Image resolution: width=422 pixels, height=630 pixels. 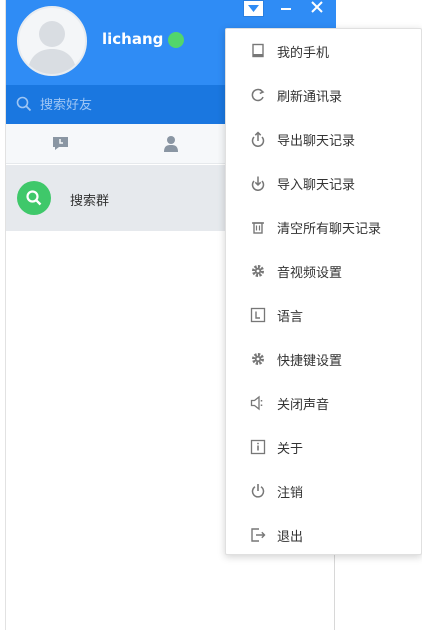 I want to click on menu-item-label: 快捷键设置, so click(x=310, y=361).